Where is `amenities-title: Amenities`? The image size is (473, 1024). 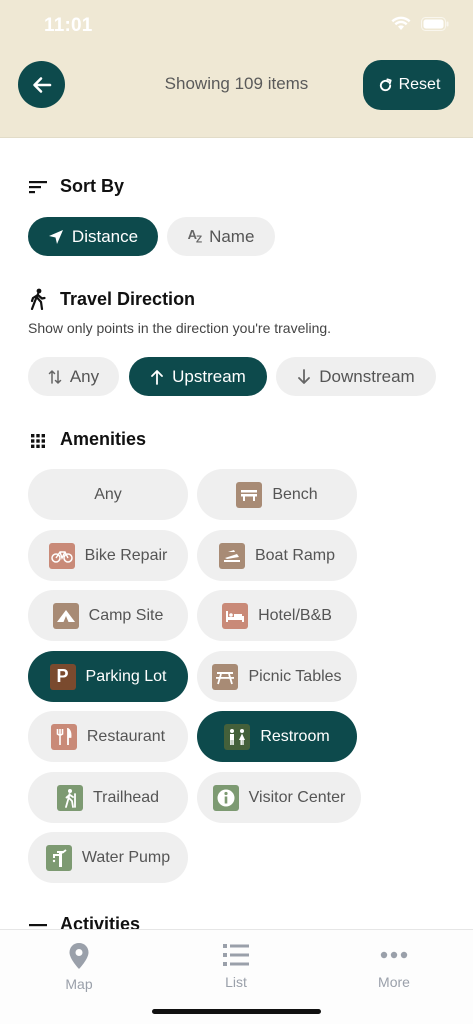
amenities-title: Amenities is located at coordinates (103, 439).